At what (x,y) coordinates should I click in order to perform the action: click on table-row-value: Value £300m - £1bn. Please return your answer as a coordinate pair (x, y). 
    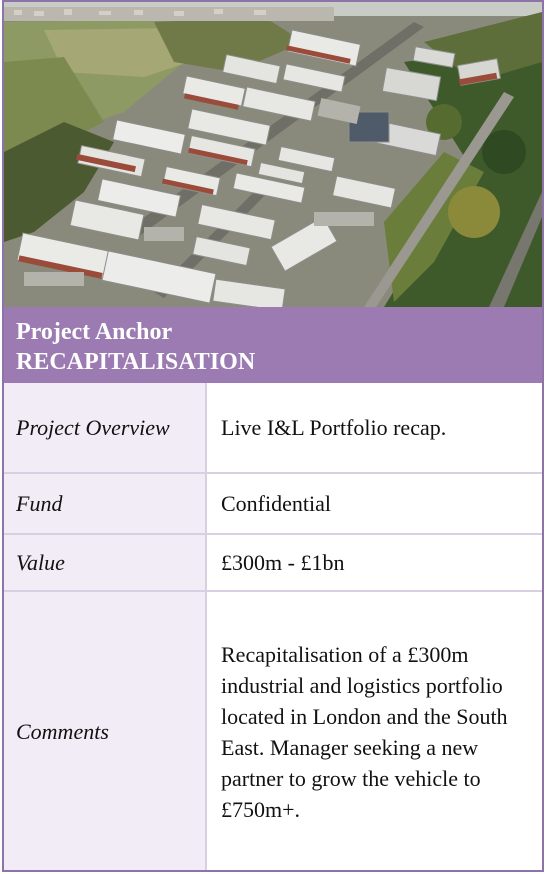
    Looking at the image, I should click on (273, 561).